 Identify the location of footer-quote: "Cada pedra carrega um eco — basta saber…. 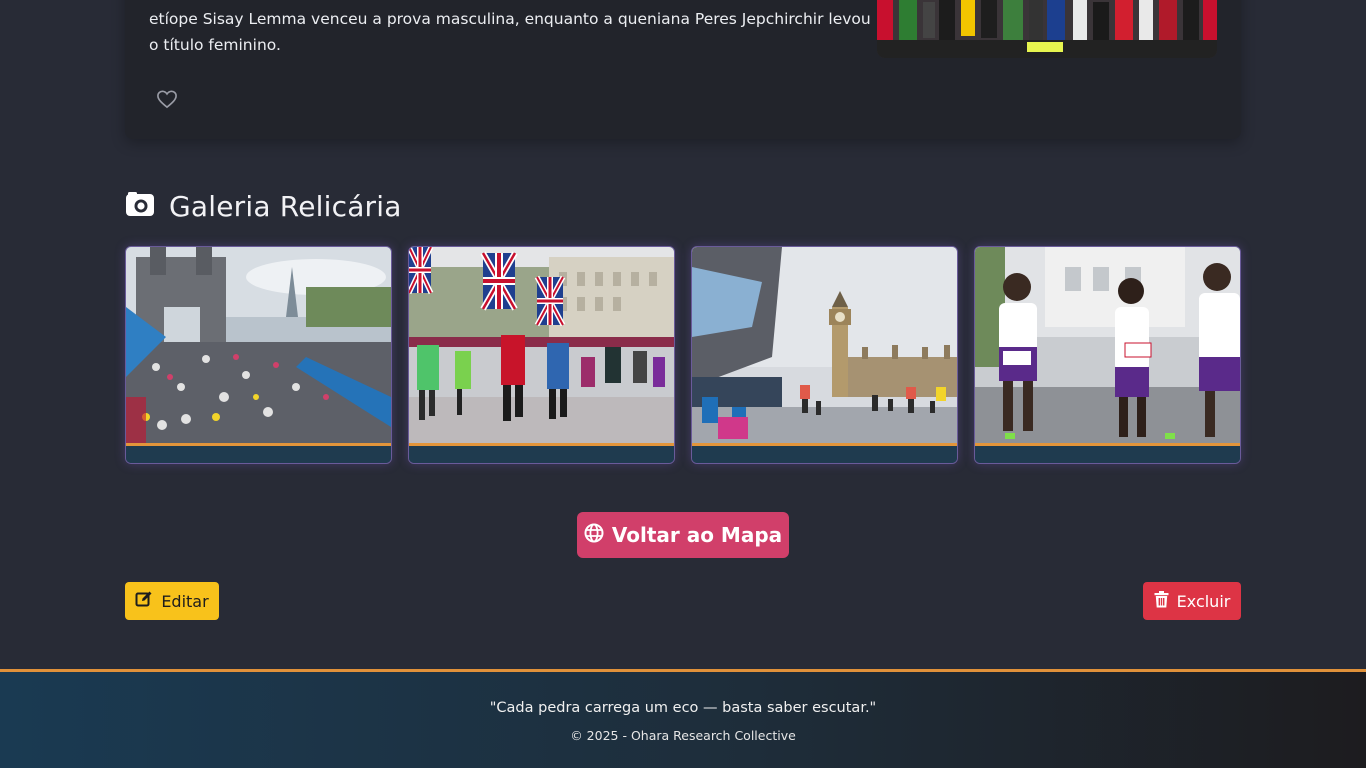
(683, 708).